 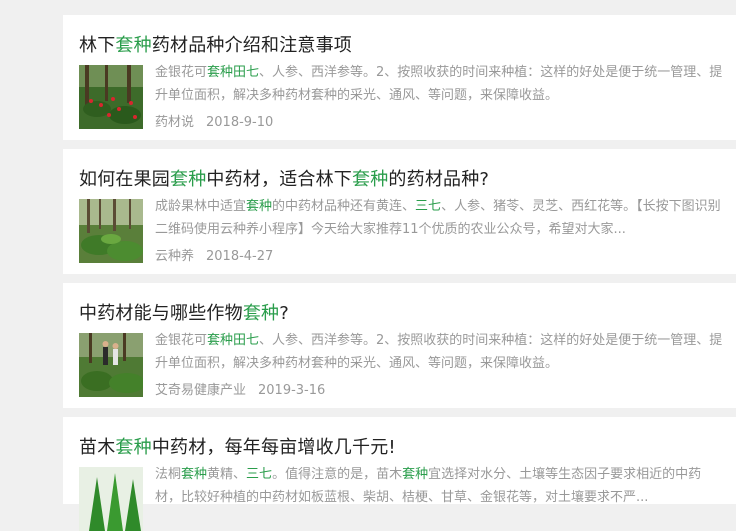 What do you see at coordinates (273, 447) in the screenshot?
I see `title-text: 中药材，每年每亩增收几千元!` at bounding box center [273, 447].